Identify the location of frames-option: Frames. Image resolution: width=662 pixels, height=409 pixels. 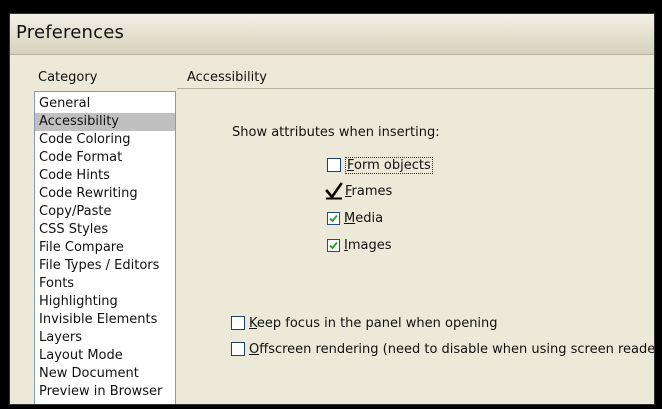
(358, 191).